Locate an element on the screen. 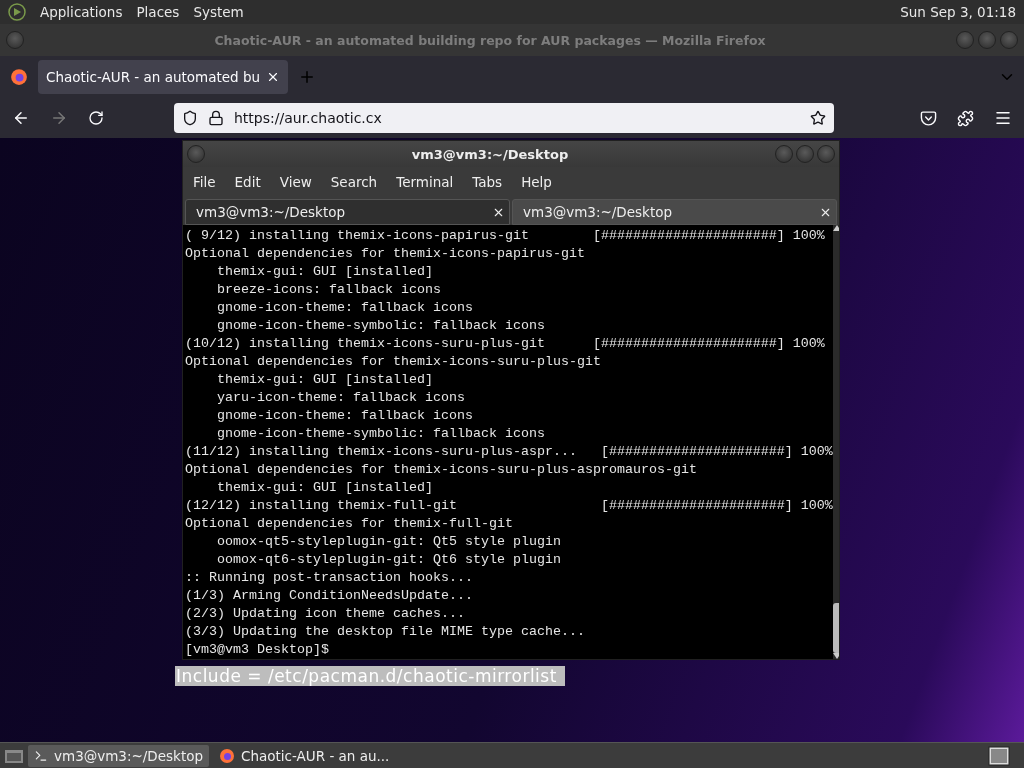  menu-item: View is located at coordinates (295, 182).